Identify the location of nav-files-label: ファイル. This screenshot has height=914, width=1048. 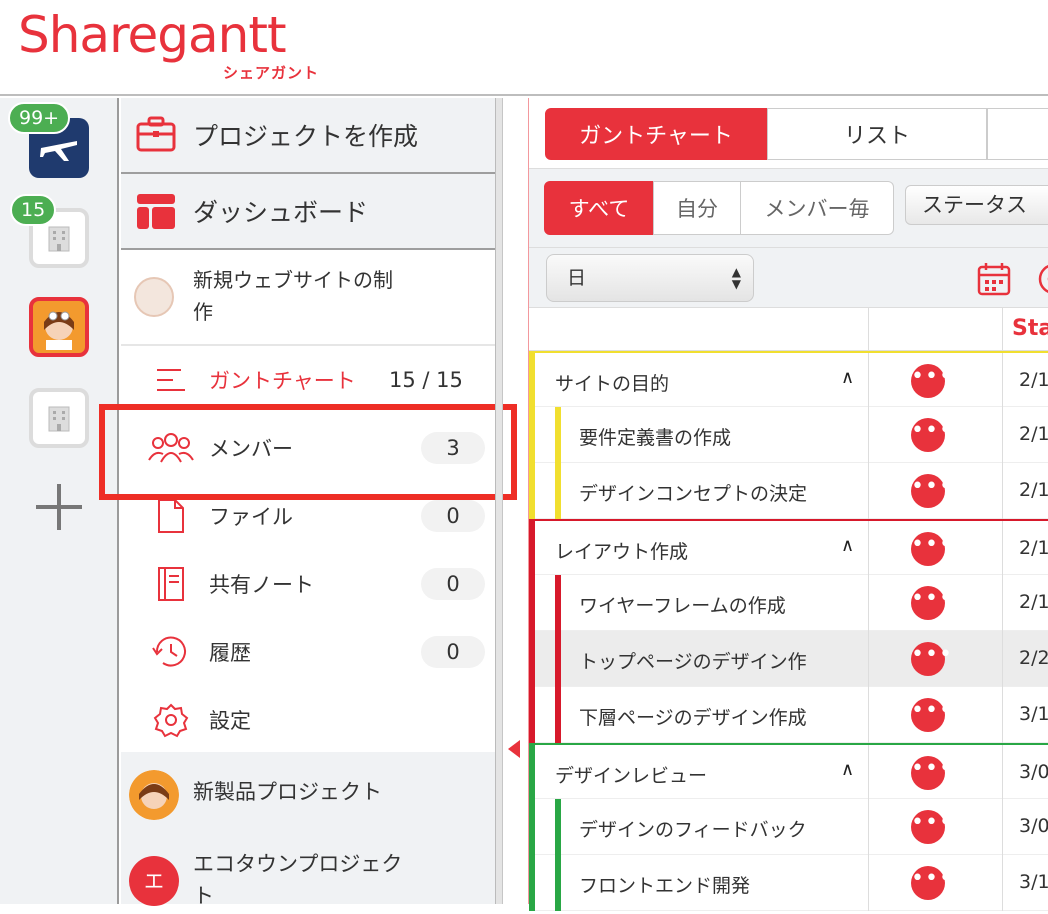
(251, 517).